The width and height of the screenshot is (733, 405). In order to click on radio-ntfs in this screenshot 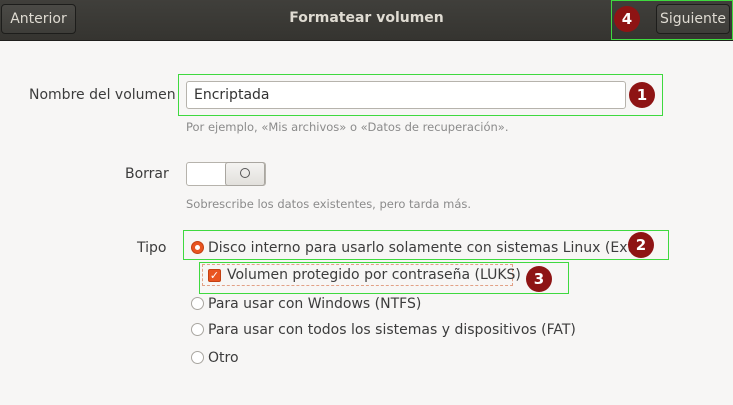, I will do `click(197, 303)`.